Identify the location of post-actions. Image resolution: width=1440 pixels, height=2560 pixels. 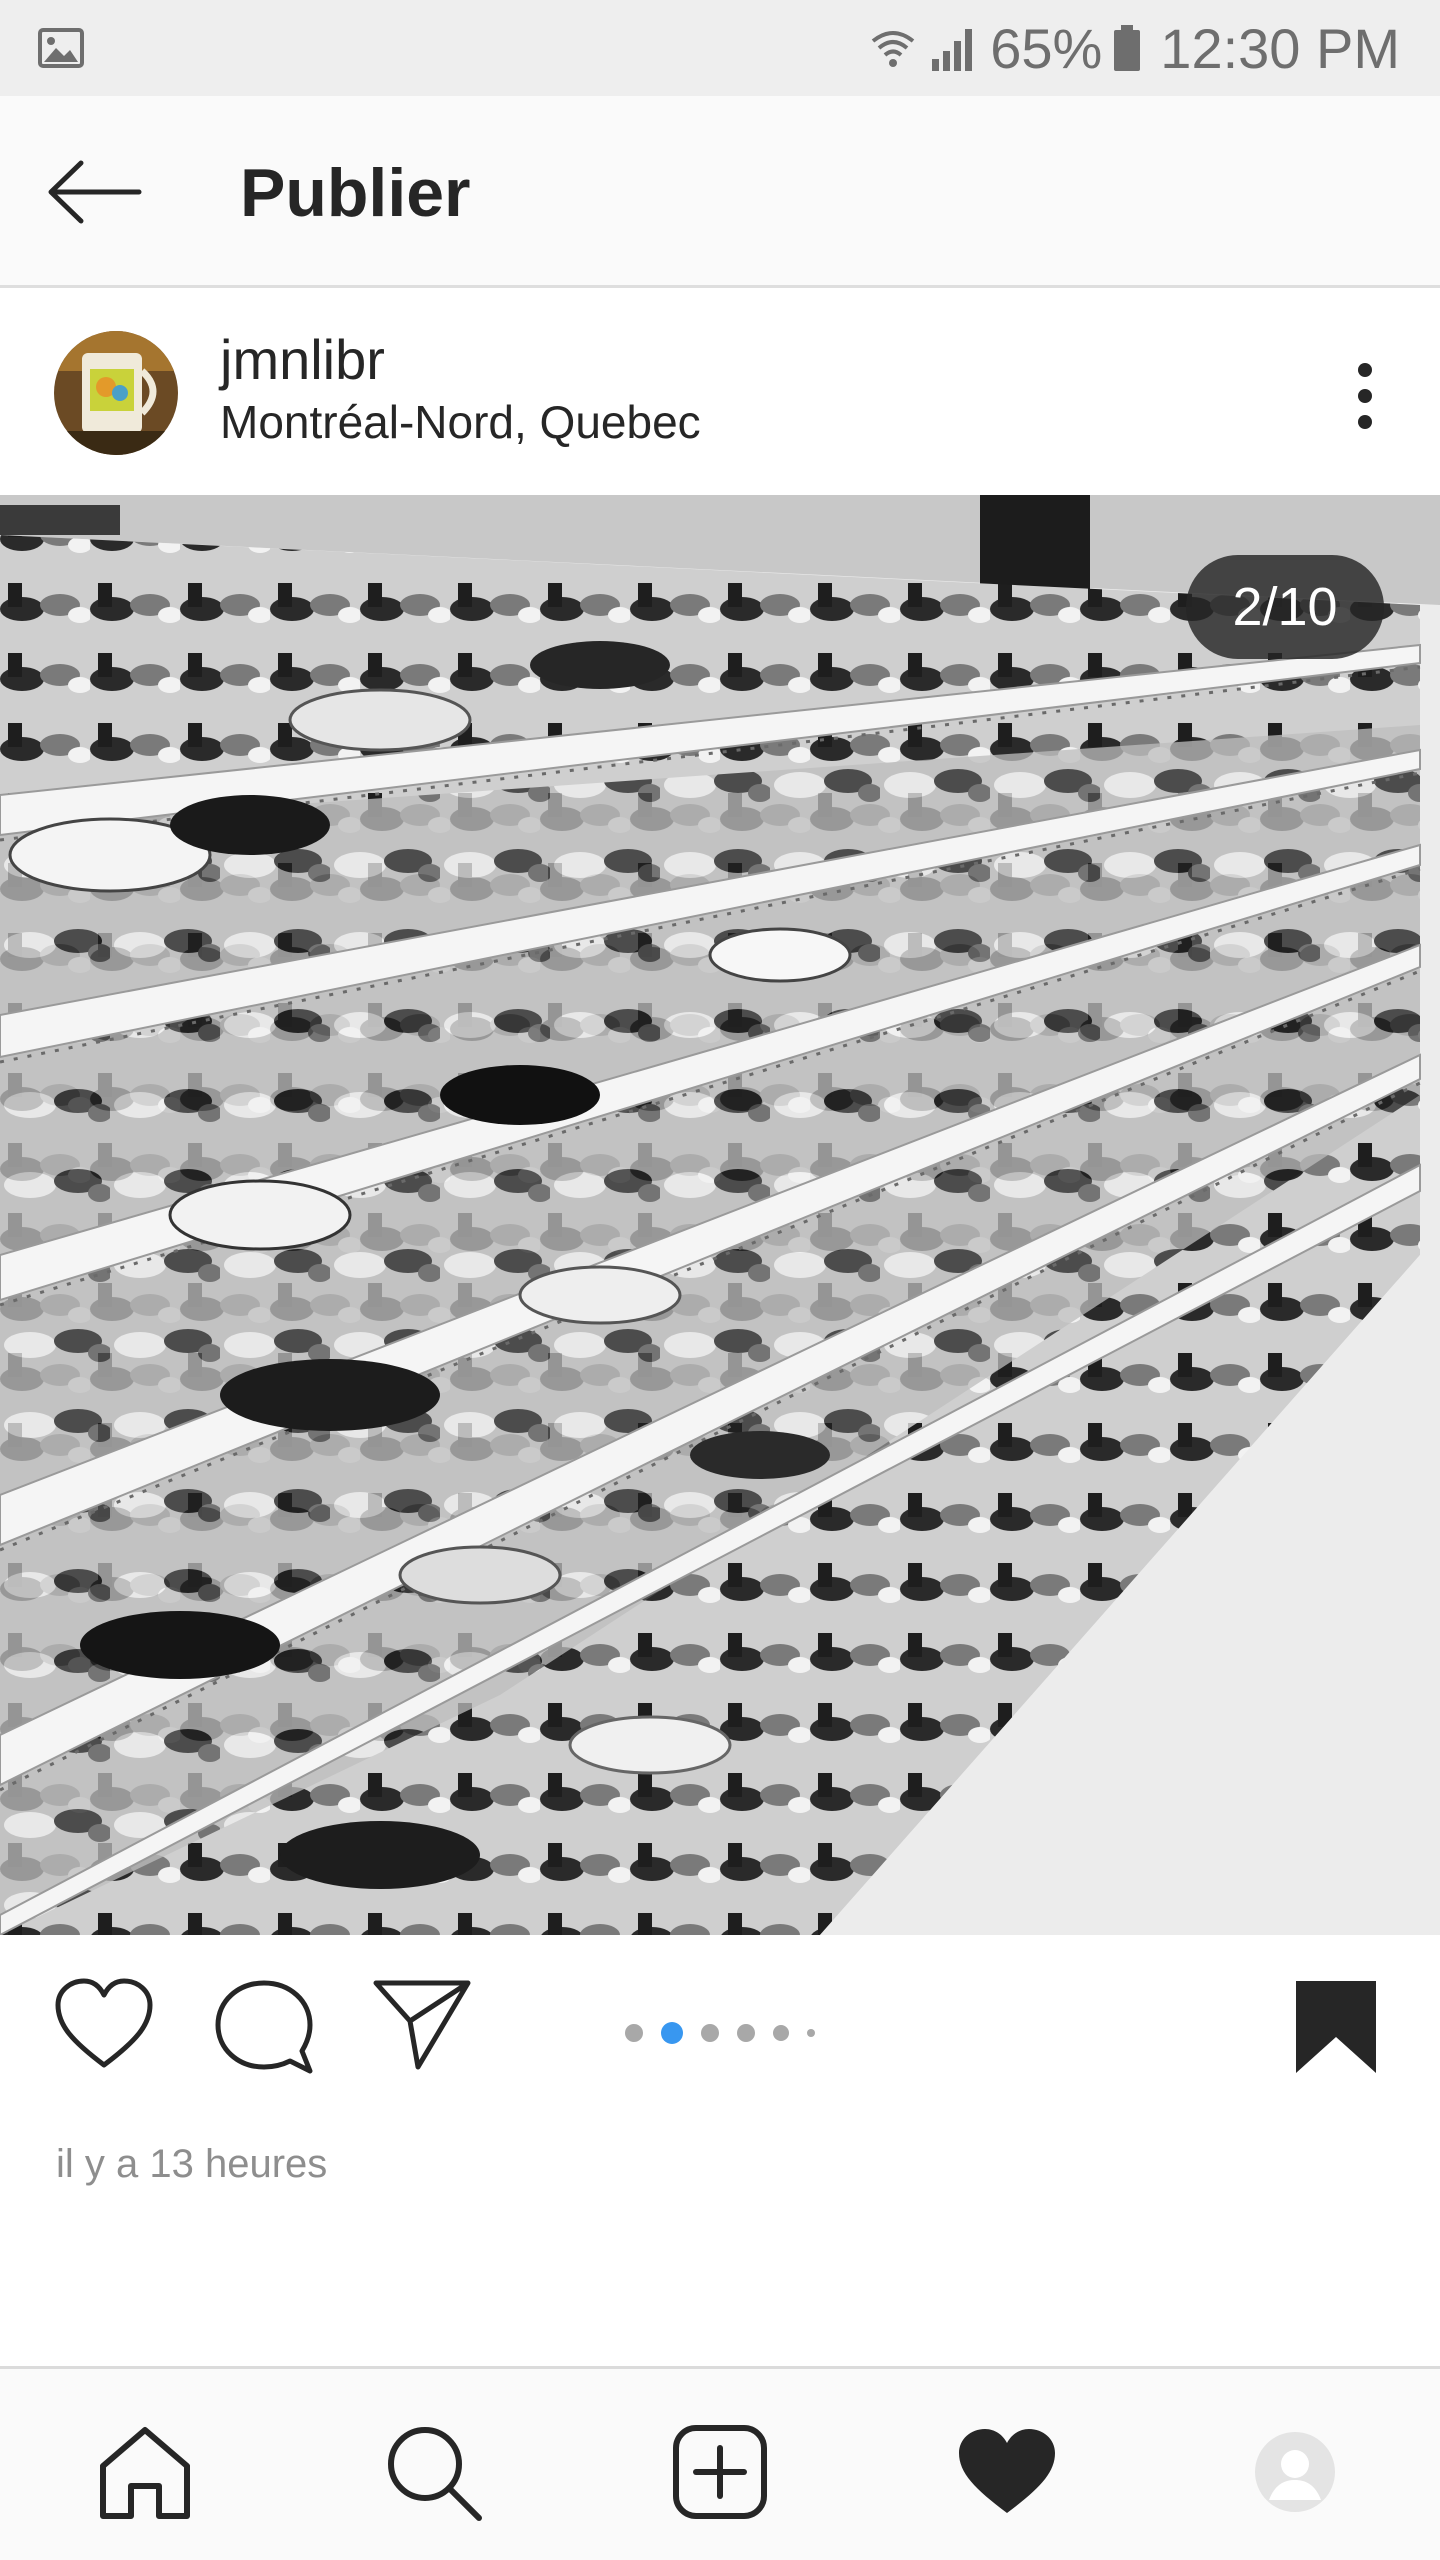
(720, 2028).